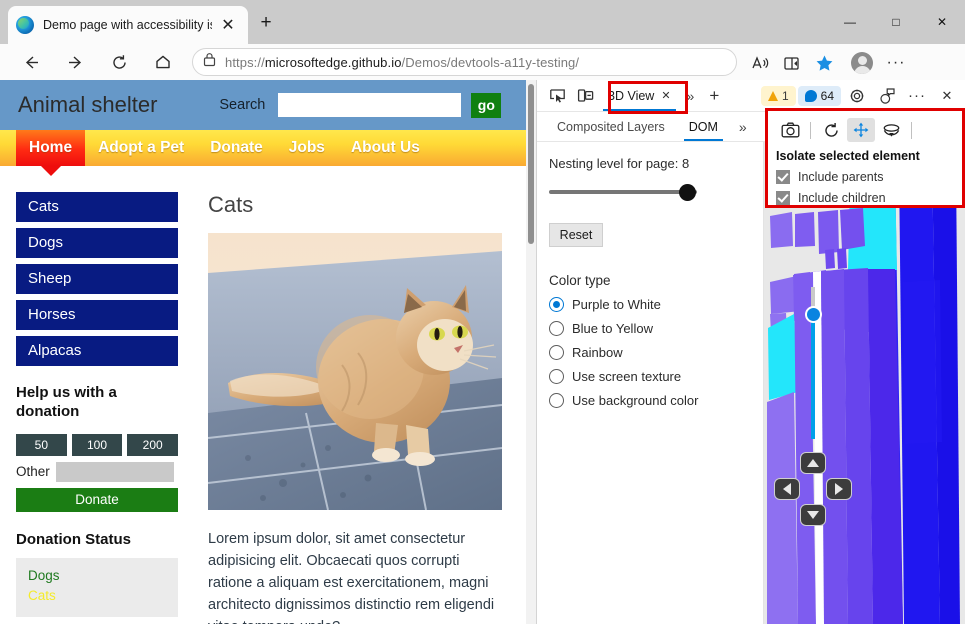 Image resolution: width=965 pixels, height=624 pixels. What do you see at coordinates (891, 130) in the screenshot?
I see `rotate-icon` at bounding box center [891, 130].